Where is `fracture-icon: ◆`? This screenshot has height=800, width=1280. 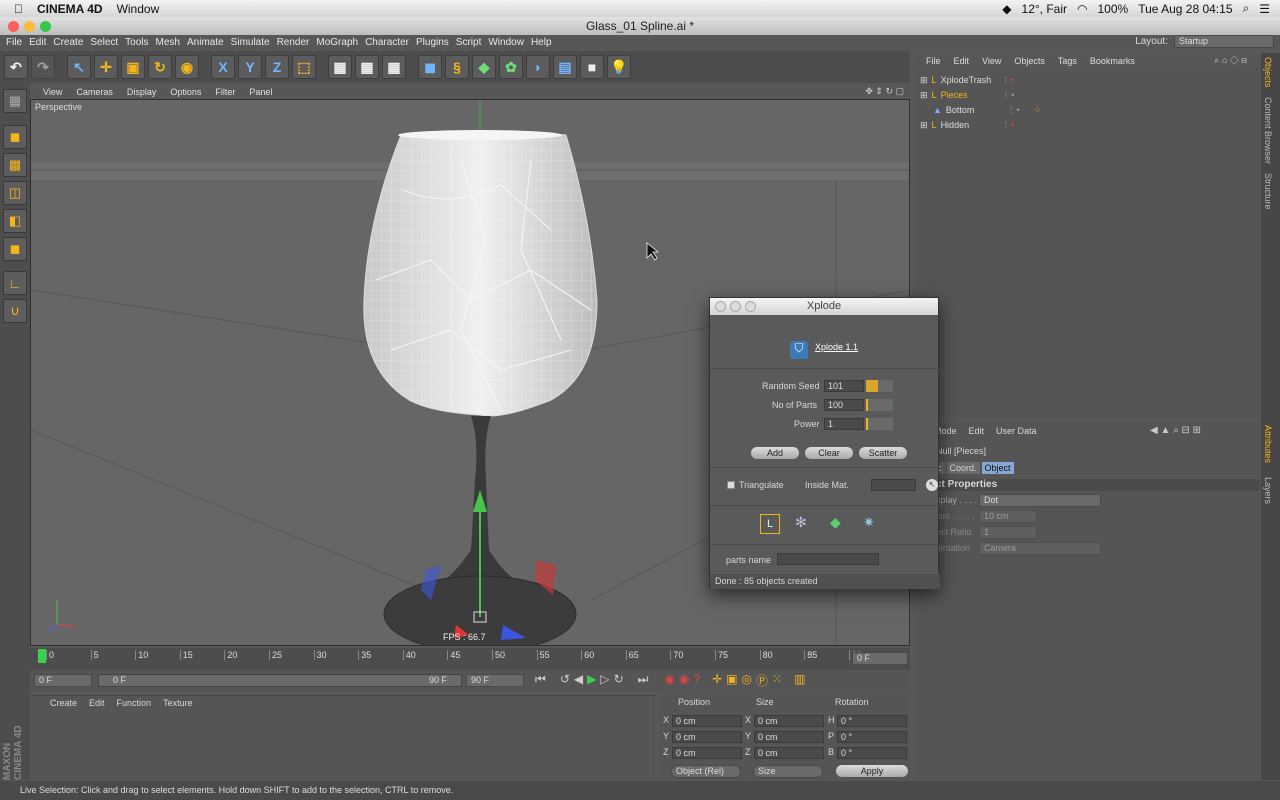
fracture-icon: ◆ is located at coordinates (835, 522).